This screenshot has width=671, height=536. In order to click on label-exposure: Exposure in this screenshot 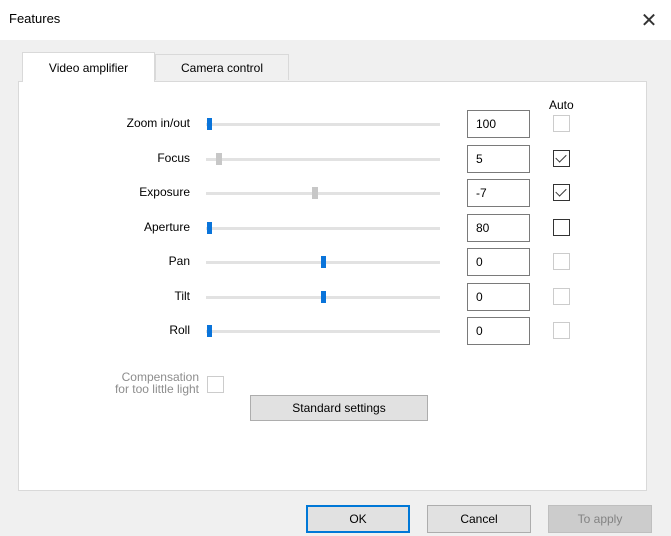, I will do `click(164, 192)`.